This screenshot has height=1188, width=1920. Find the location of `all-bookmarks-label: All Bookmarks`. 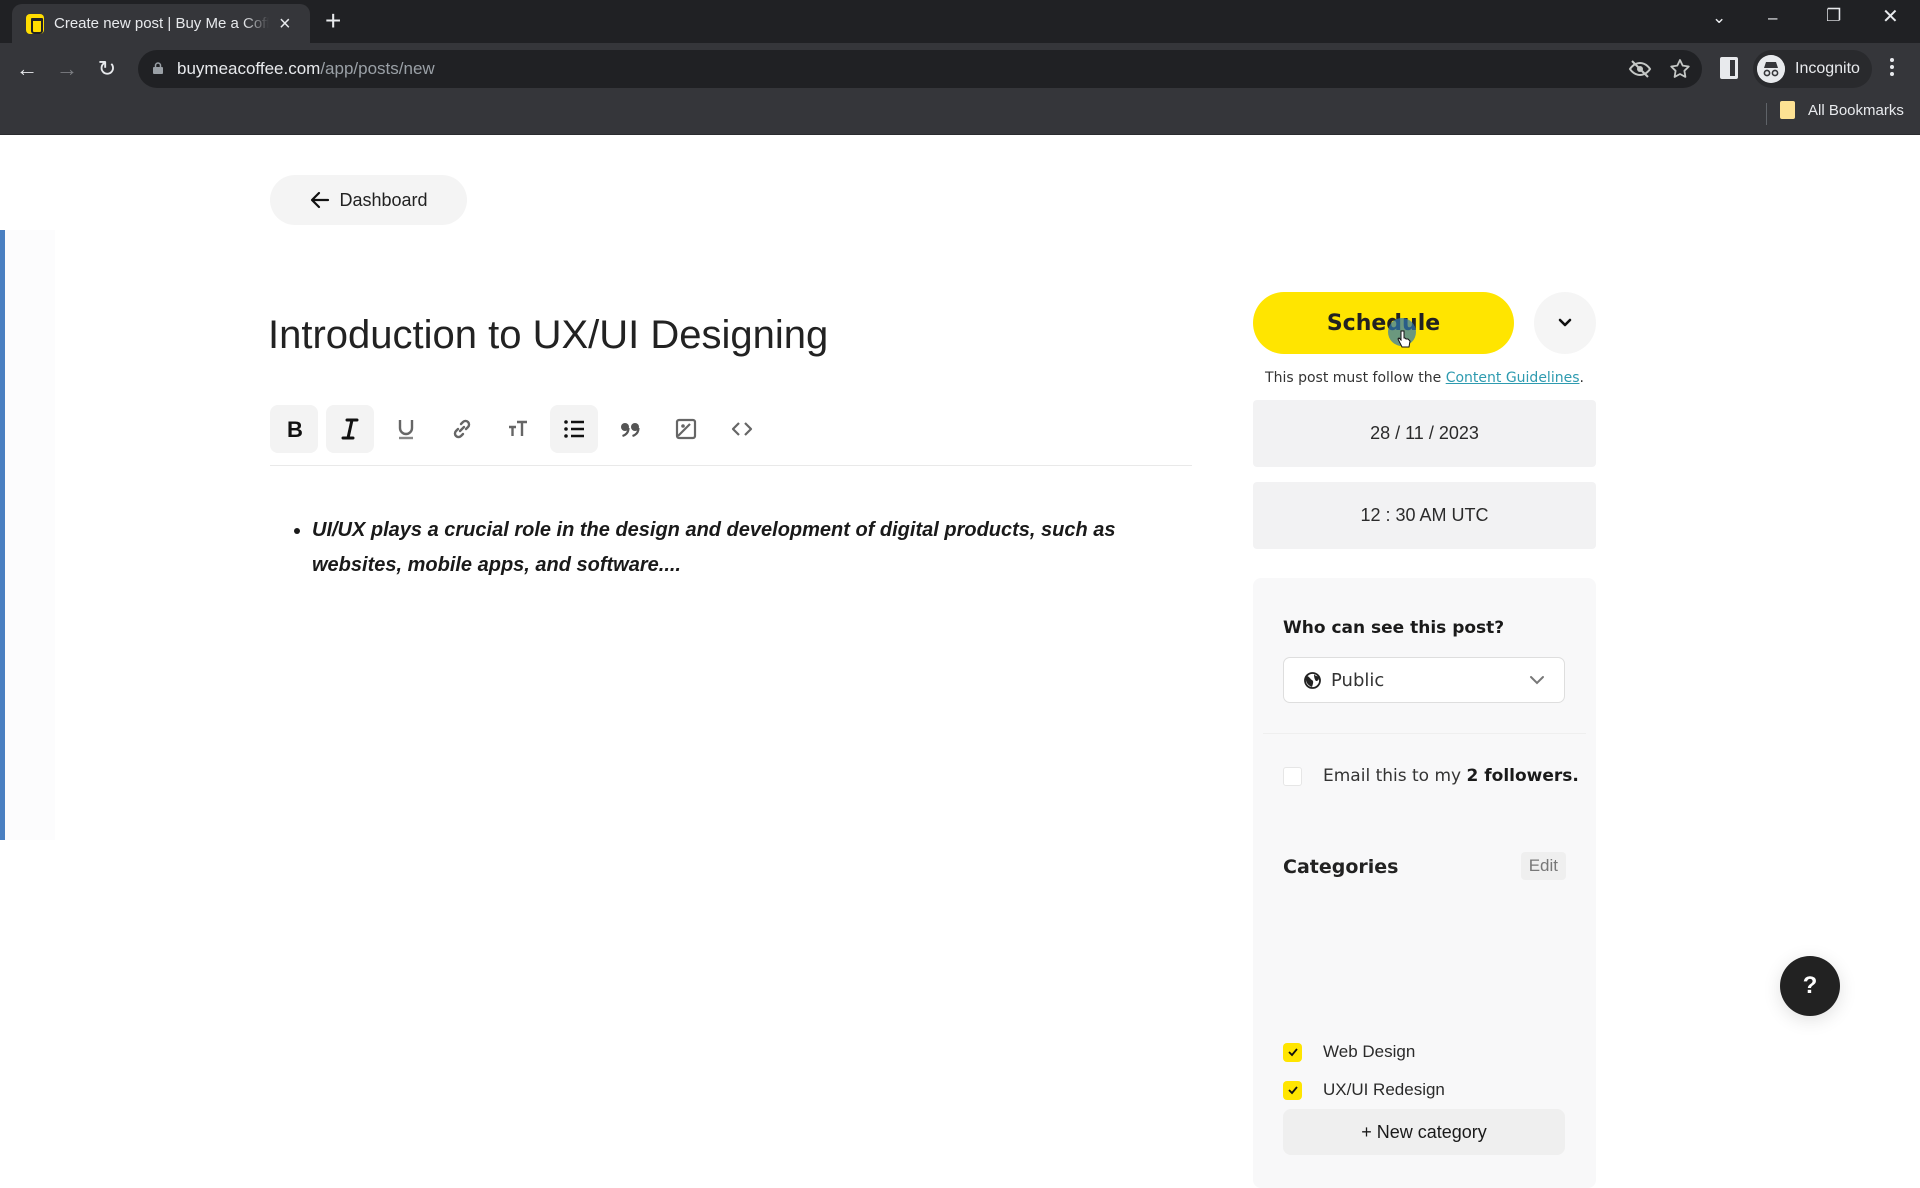

all-bookmarks-label: All Bookmarks is located at coordinates (1856, 110).